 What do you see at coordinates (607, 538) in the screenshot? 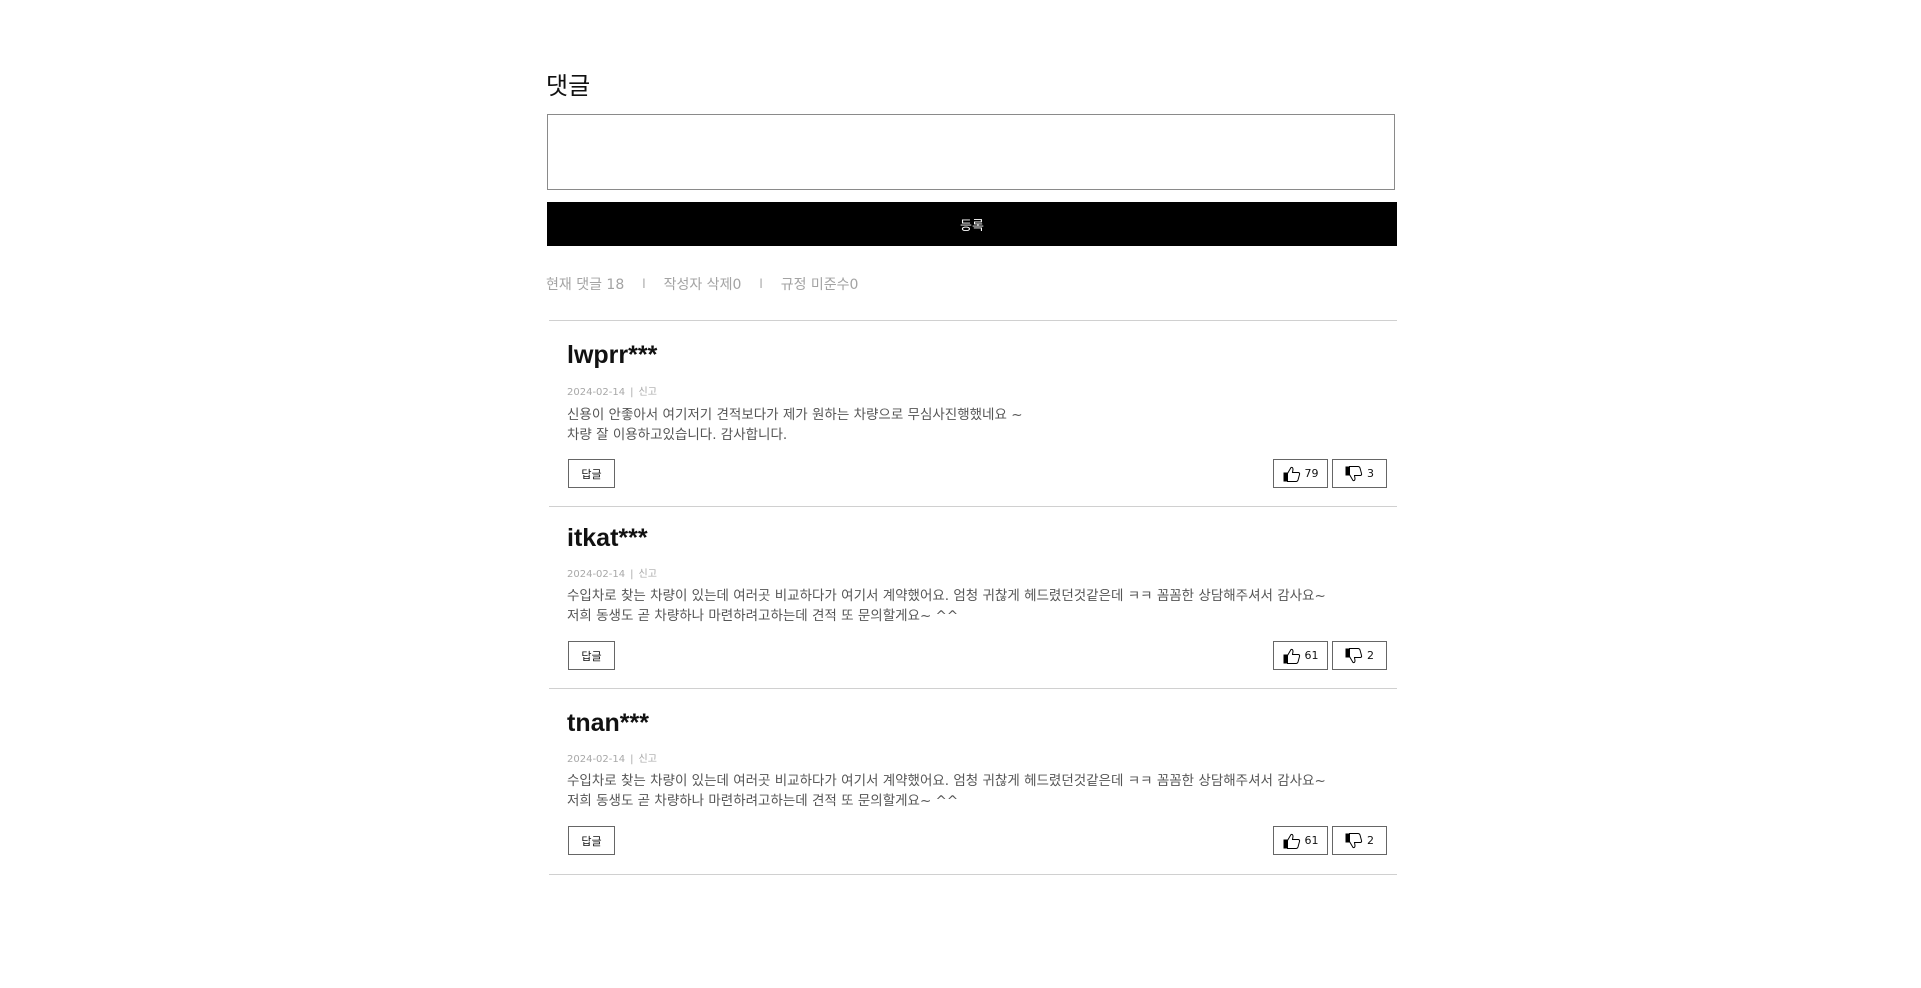
I see `comment-username: itkat***` at bounding box center [607, 538].